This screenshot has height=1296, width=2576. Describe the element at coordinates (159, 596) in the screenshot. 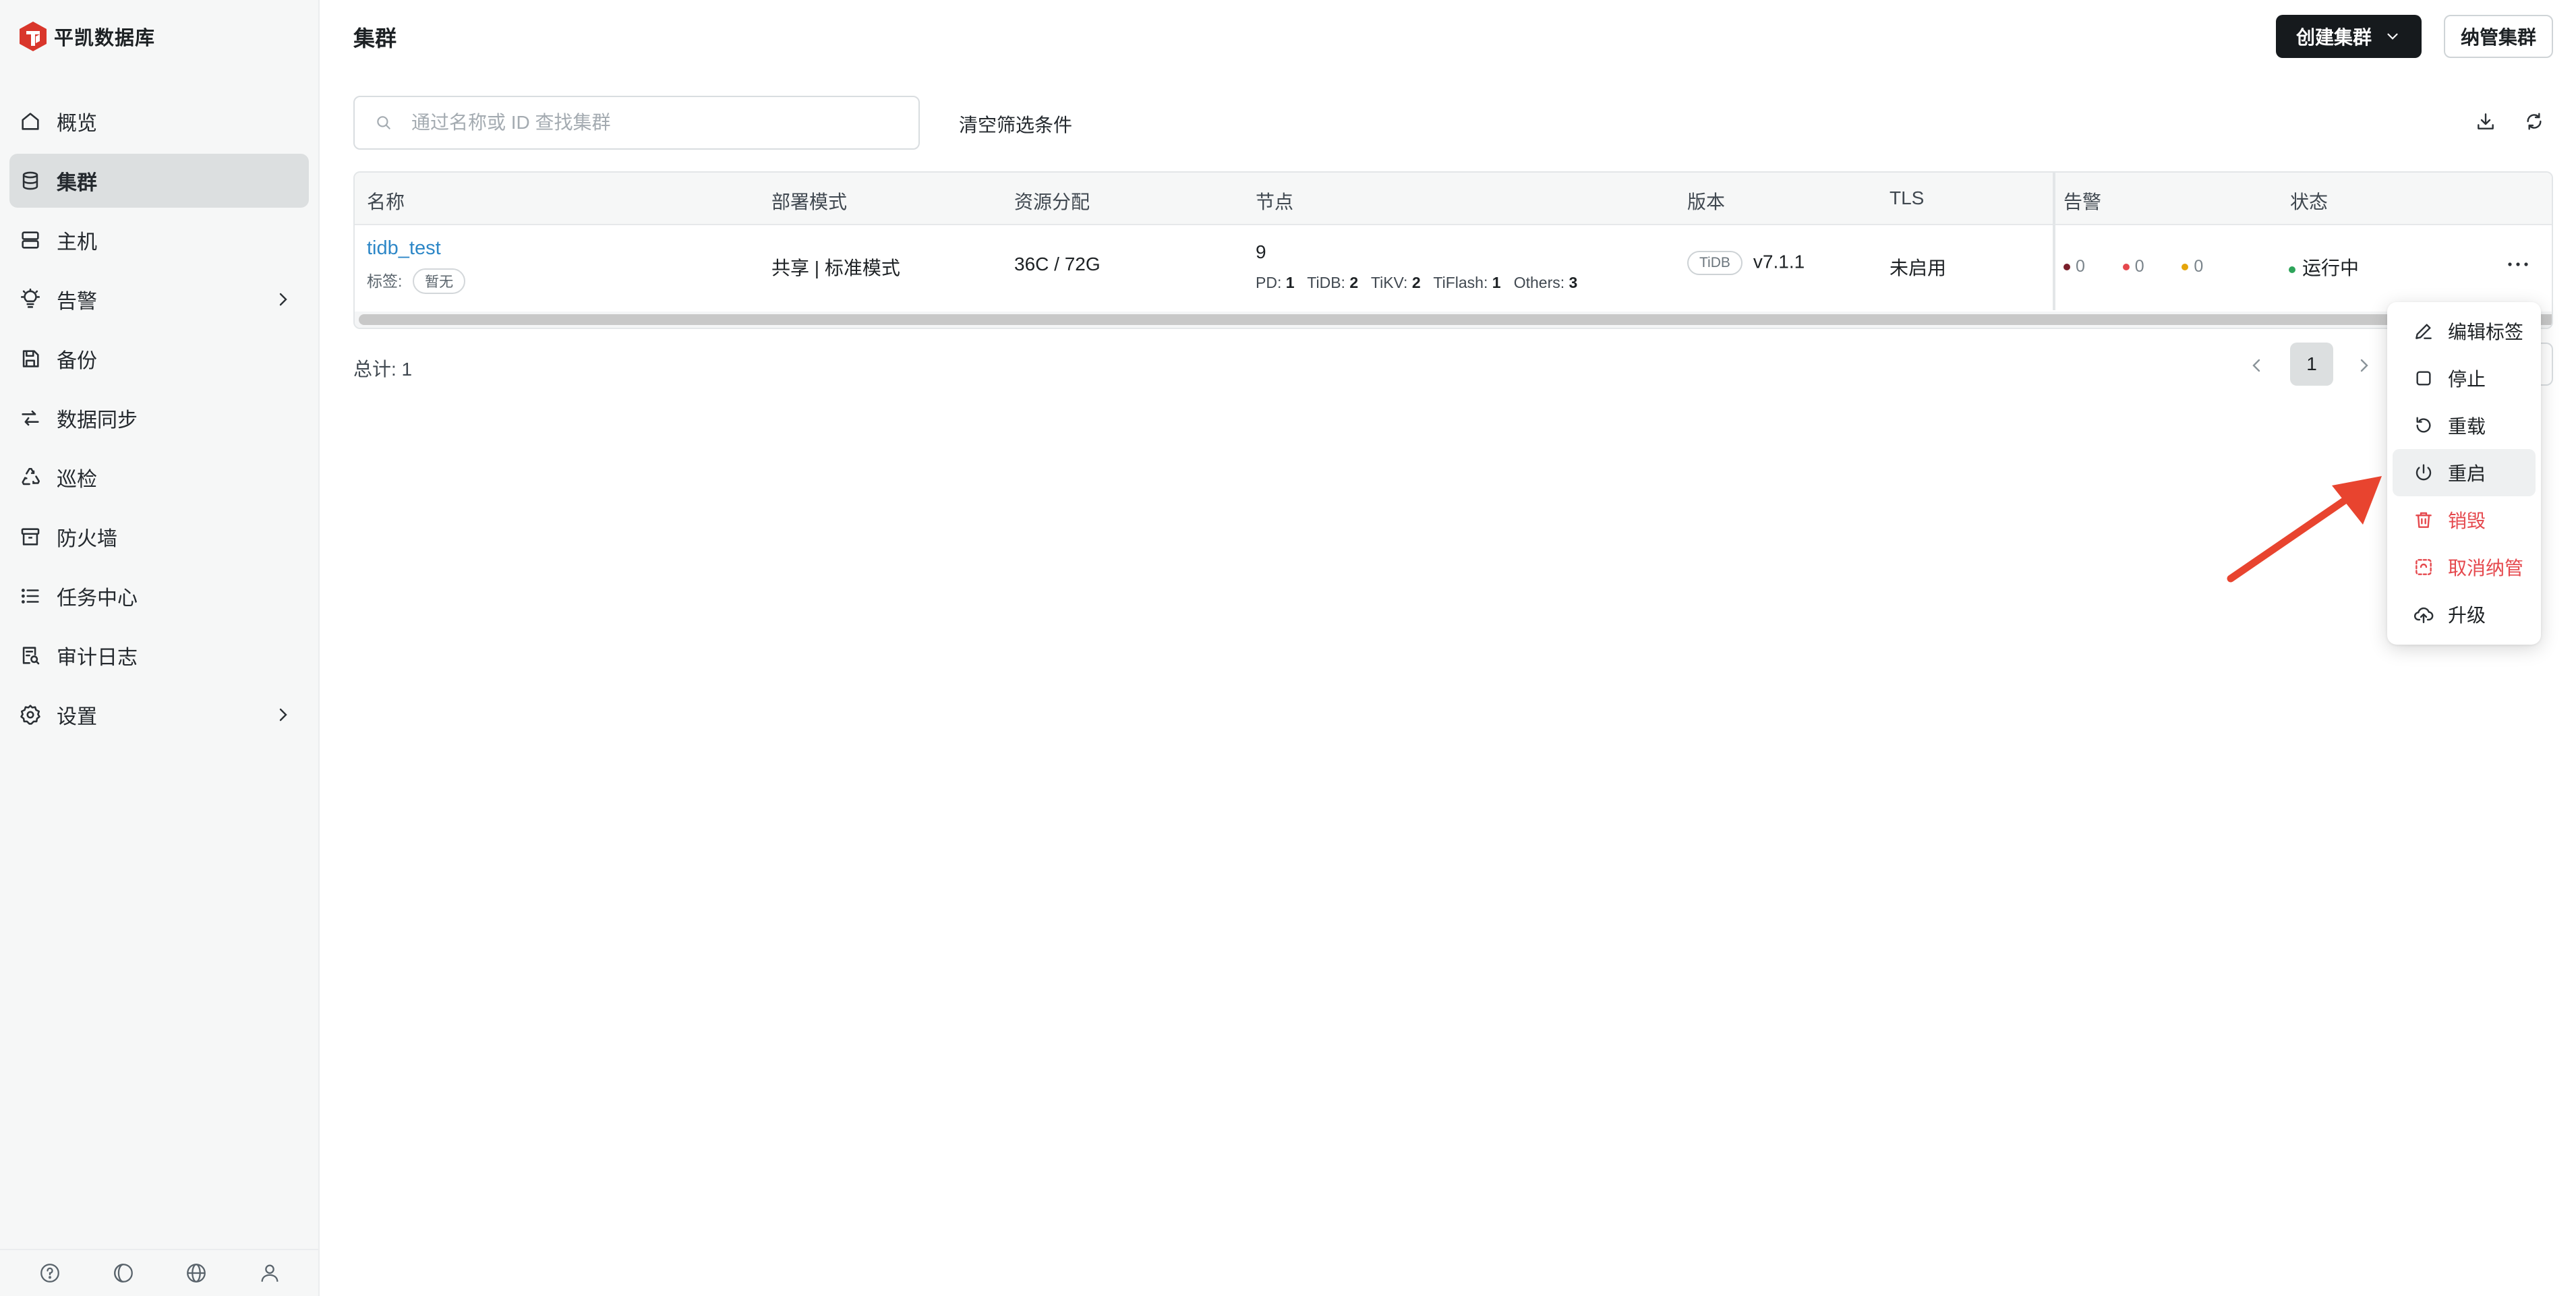

I see `sidebar-item-task-center: 任务中心` at that location.